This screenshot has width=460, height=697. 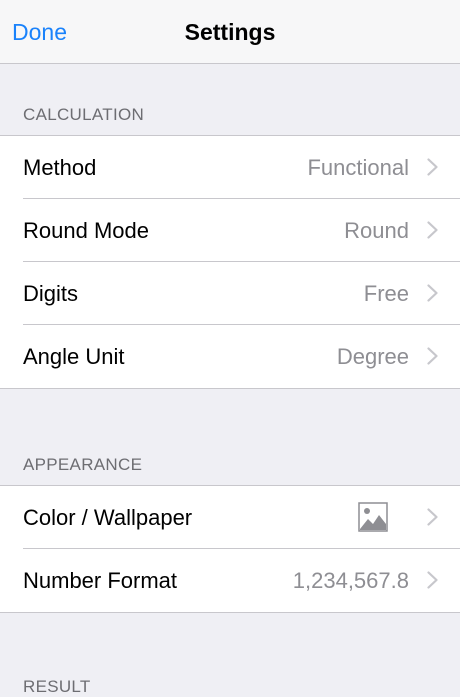 I want to click on row-value: Free, so click(x=386, y=293).